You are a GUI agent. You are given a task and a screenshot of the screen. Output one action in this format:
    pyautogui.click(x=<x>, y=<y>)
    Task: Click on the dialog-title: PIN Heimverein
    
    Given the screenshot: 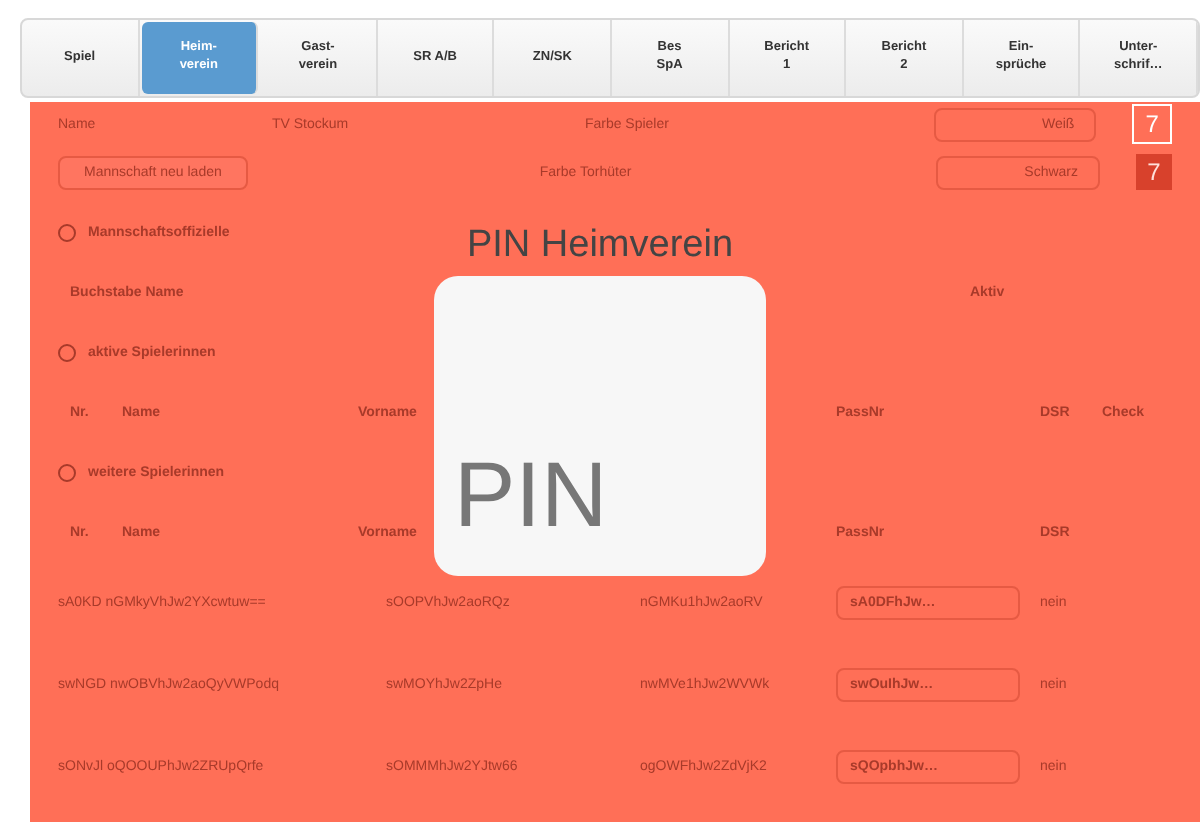 What is the action you would take?
    pyautogui.click(x=600, y=246)
    